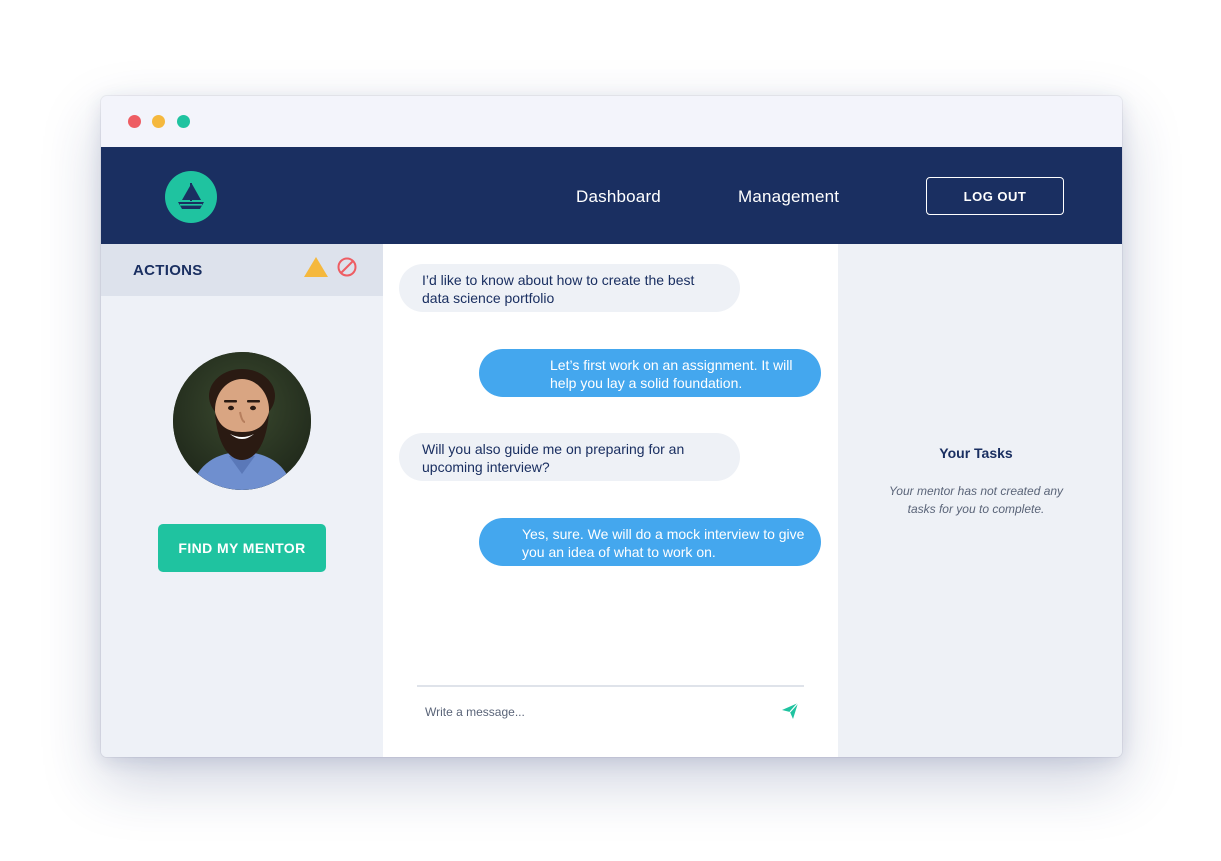 The width and height of the screenshot is (1221, 861). I want to click on message-input, so click(591, 712).